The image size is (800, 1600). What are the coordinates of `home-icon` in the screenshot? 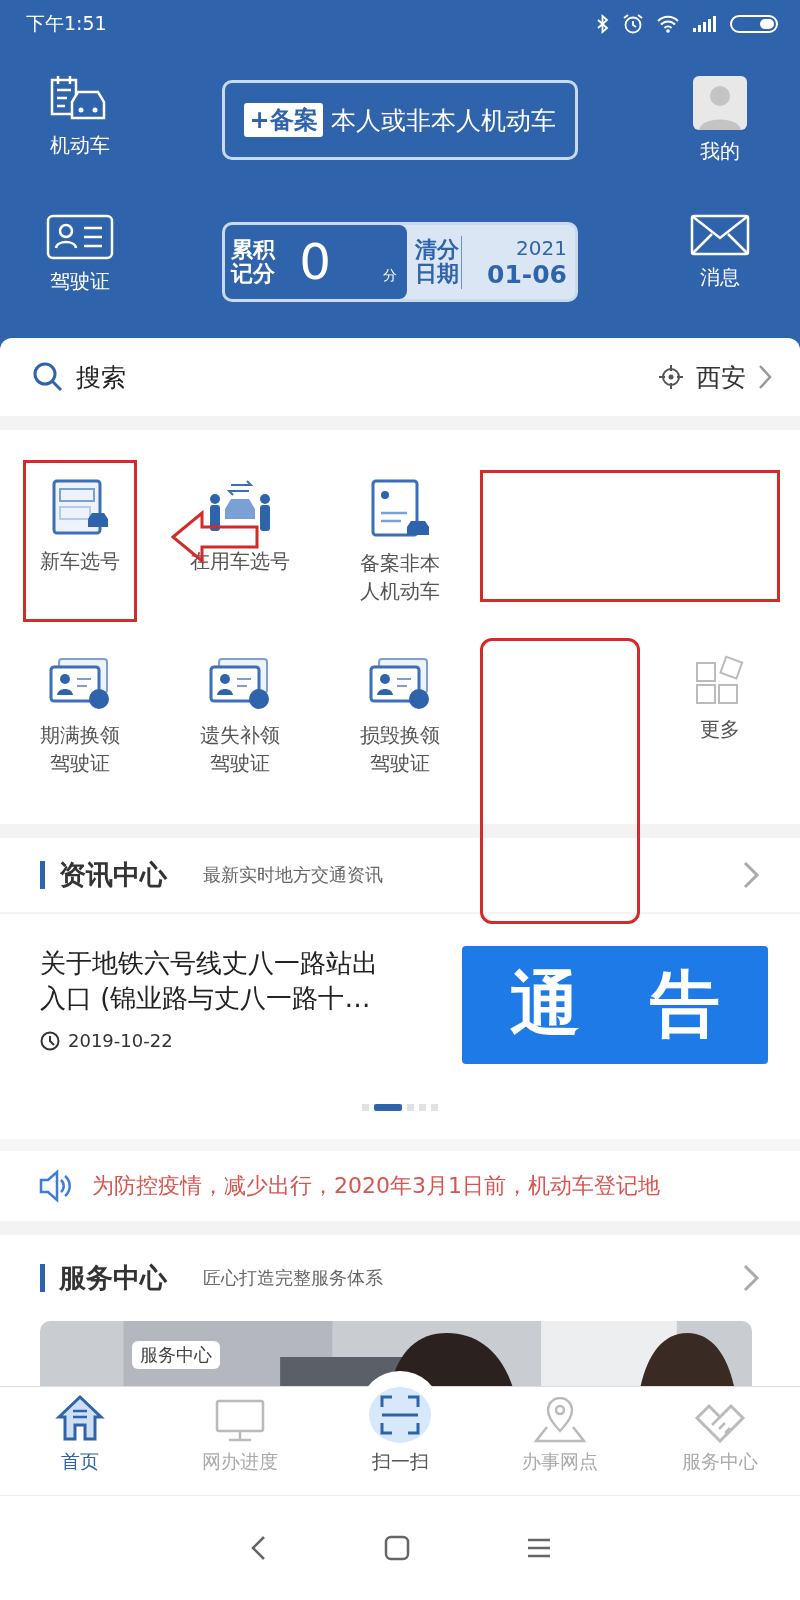 It's located at (80, 1418).